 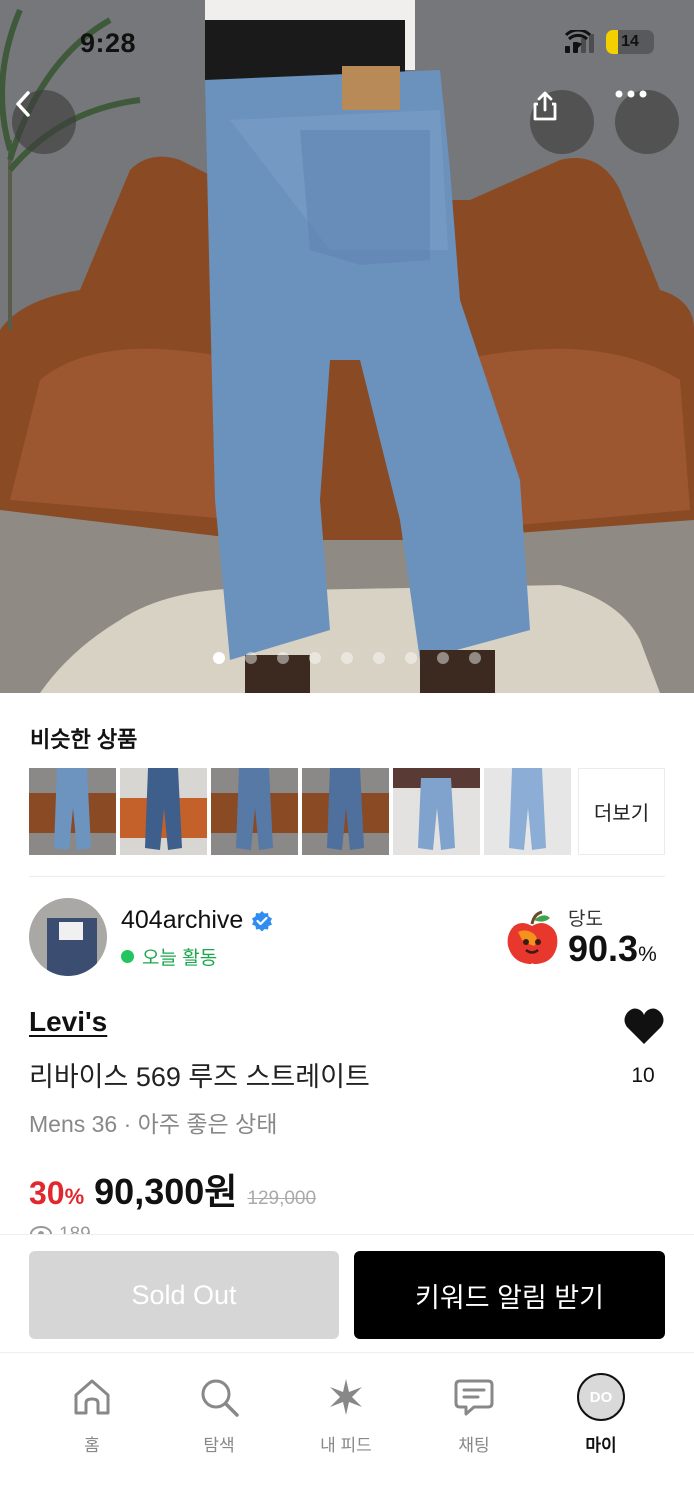 What do you see at coordinates (180, 958) in the screenshot?
I see `activity-label: 오늘 활동` at bounding box center [180, 958].